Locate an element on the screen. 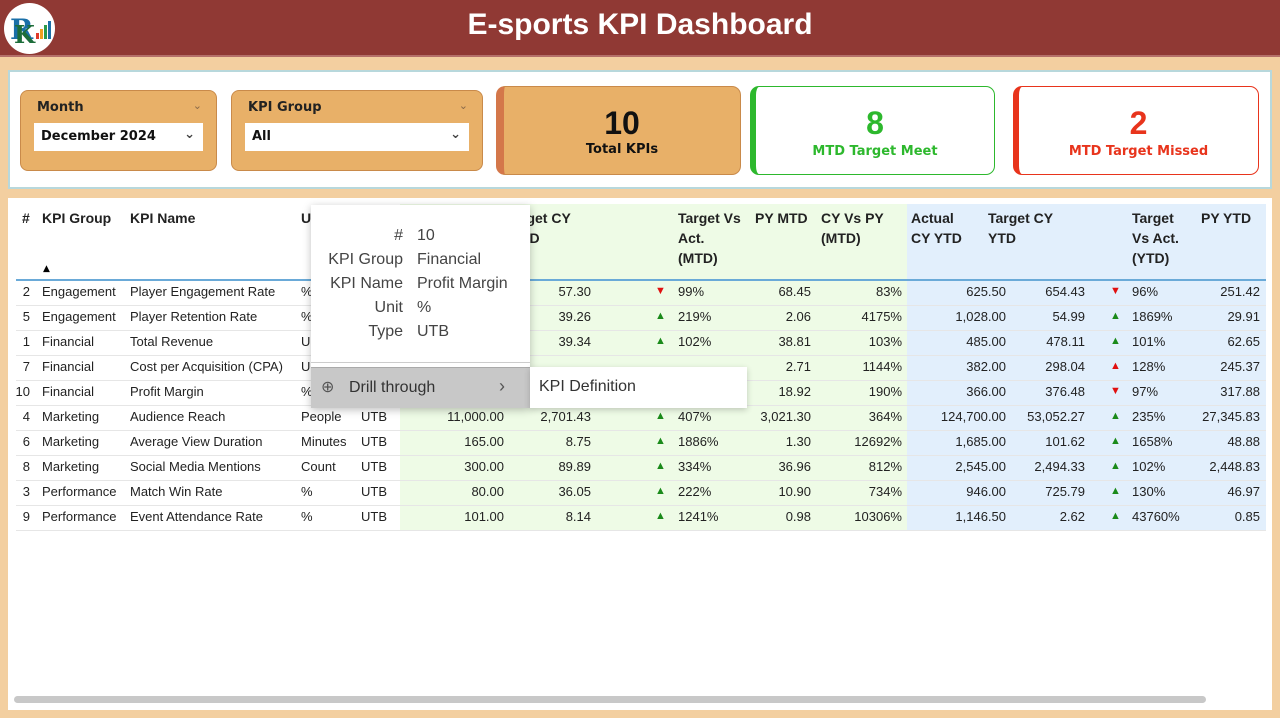 This screenshot has width=1280, height=718. cell-py-mtd: 2.71 is located at coordinates (798, 366).